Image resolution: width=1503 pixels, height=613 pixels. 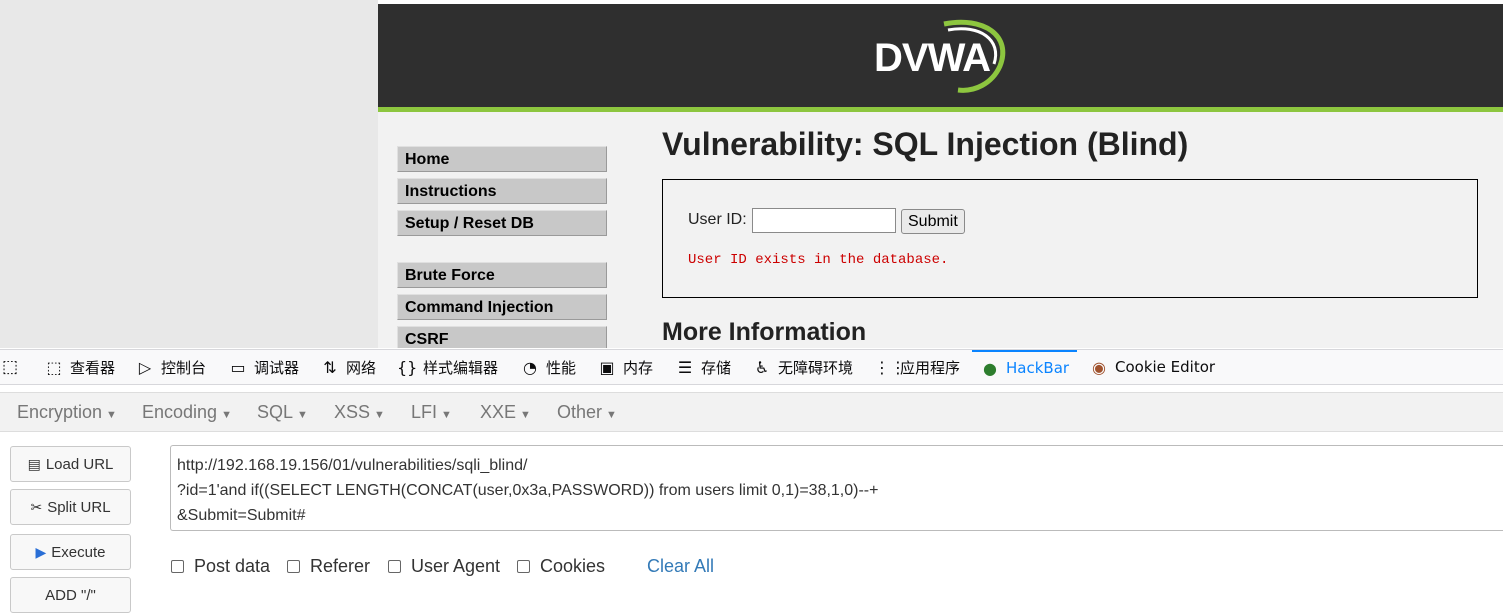 I want to click on menu-item-command-injection: Command Injection, so click(x=502, y=307).